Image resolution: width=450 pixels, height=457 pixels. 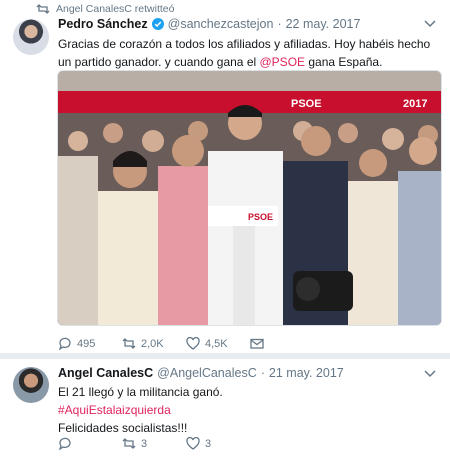 What do you see at coordinates (103, 24) in the screenshot?
I see `author-name: Pedro Sánchez` at bounding box center [103, 24].